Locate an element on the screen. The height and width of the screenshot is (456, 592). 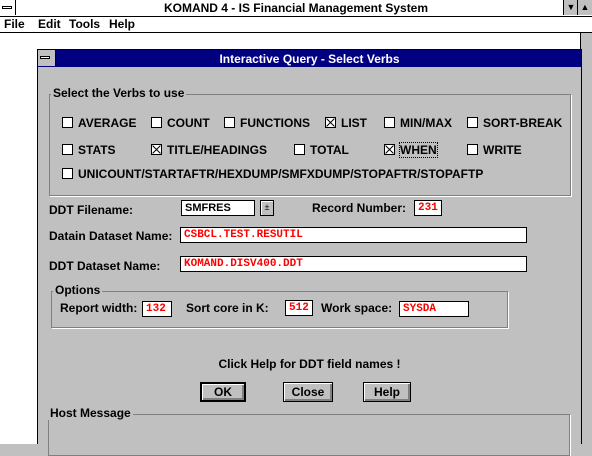
ddt-filename-dropdown-button: ± is located at coordinates (267, 208).